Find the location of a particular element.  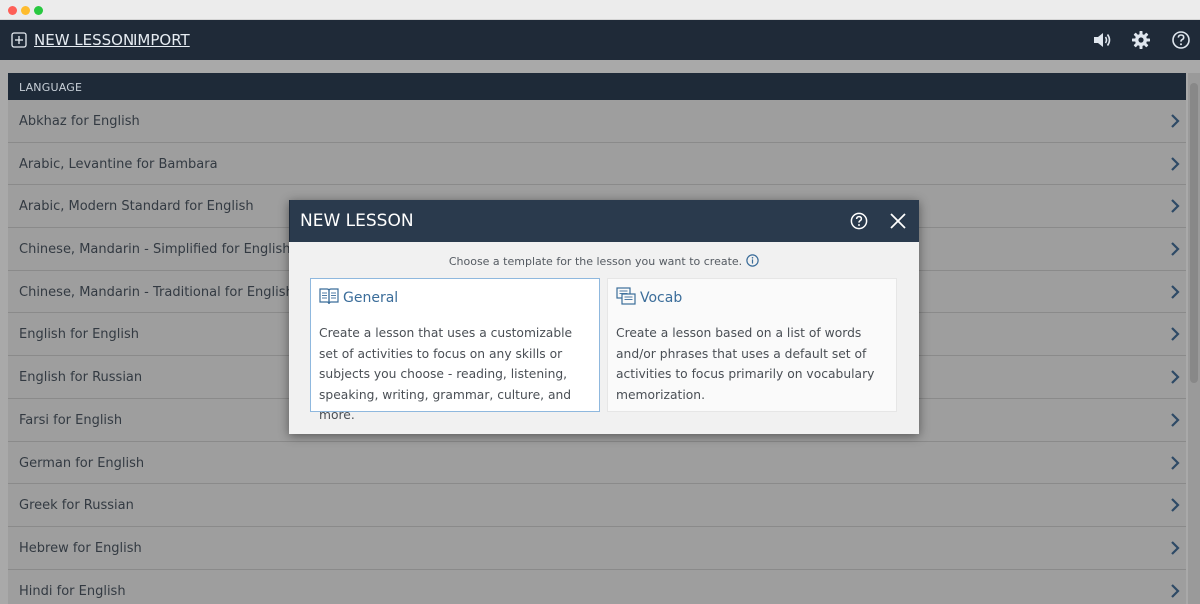

scrollbar is located at coordinates (1194, 338).